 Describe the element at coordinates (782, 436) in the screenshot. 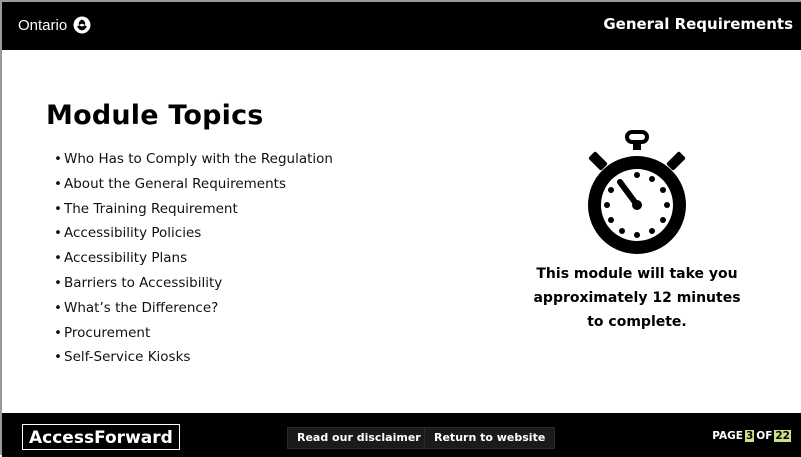

I see `total-pages: 22` at that location.